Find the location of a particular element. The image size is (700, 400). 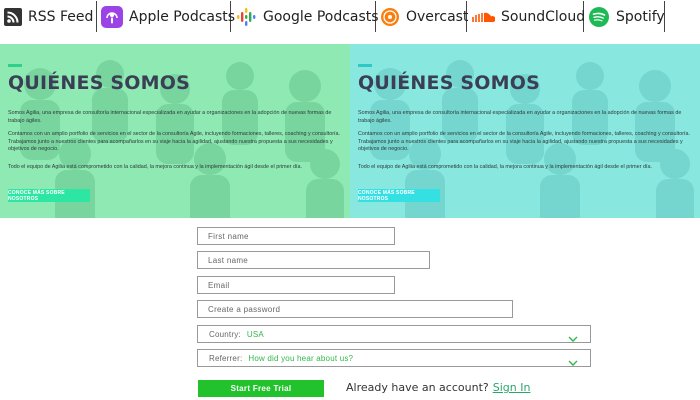

soundcloud-label: SoundCloud is located at coordinates (543, 16).